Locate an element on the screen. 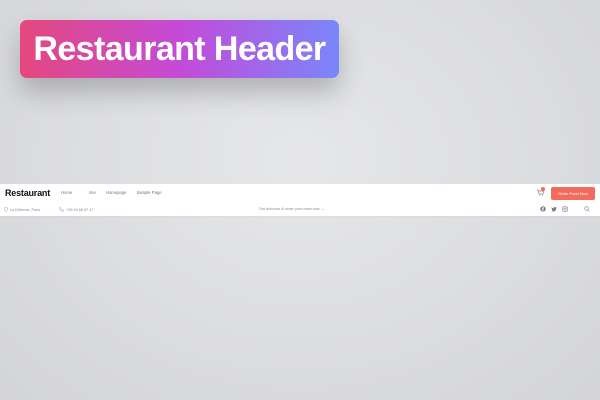 This screenshot has width=600, height=400. instagram-icon is located at coordinates (565, 209).